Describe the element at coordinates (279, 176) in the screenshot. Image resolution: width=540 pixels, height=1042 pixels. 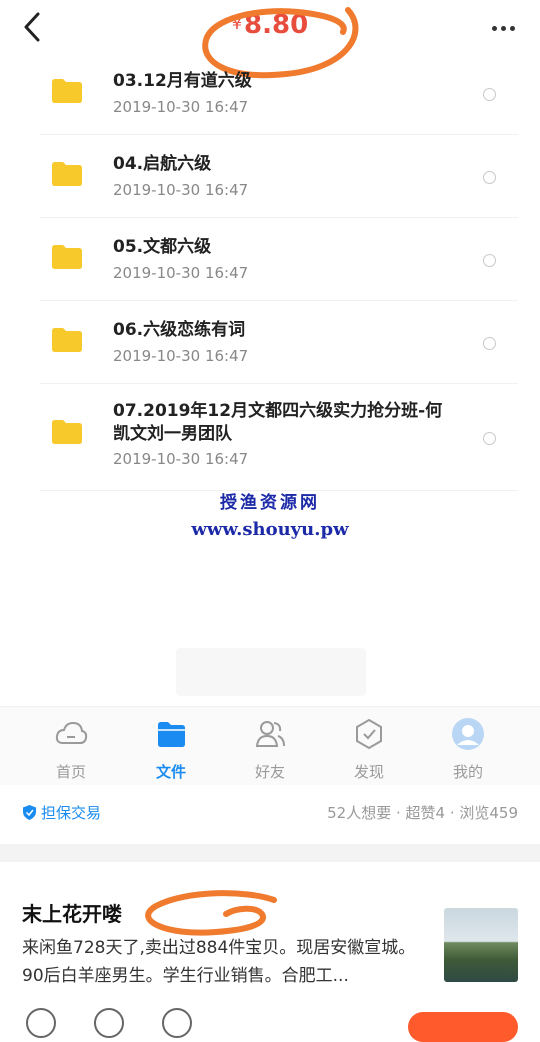
I see `file-row: 04.启航六级 2019-10-30 16:47` at that location.